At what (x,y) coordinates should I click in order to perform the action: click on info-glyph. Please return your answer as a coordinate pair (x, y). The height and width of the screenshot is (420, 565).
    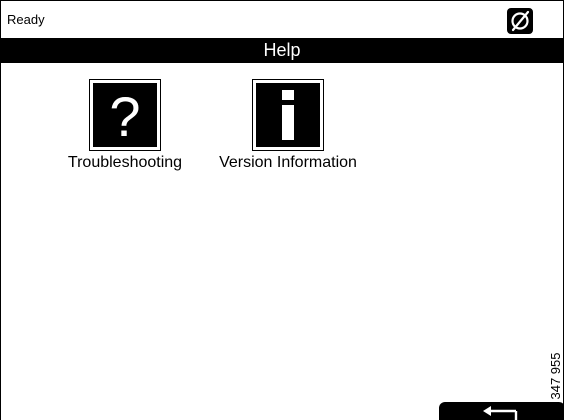
    Looking at the image, I should click on (288, 115).